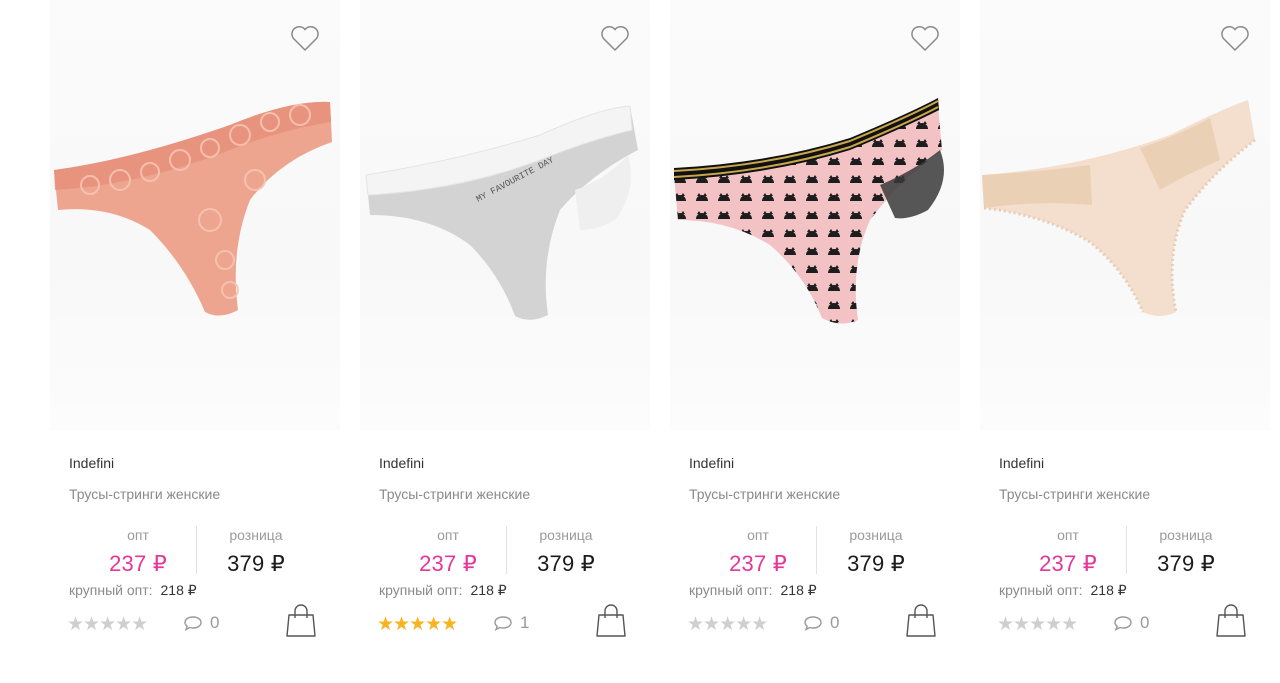 The width and height of the screenshot is (1280, 683). What do you see at coordinates (193, 208) in the screenshot?
I see `lace-thong-image` at bounding box center [193, 208].